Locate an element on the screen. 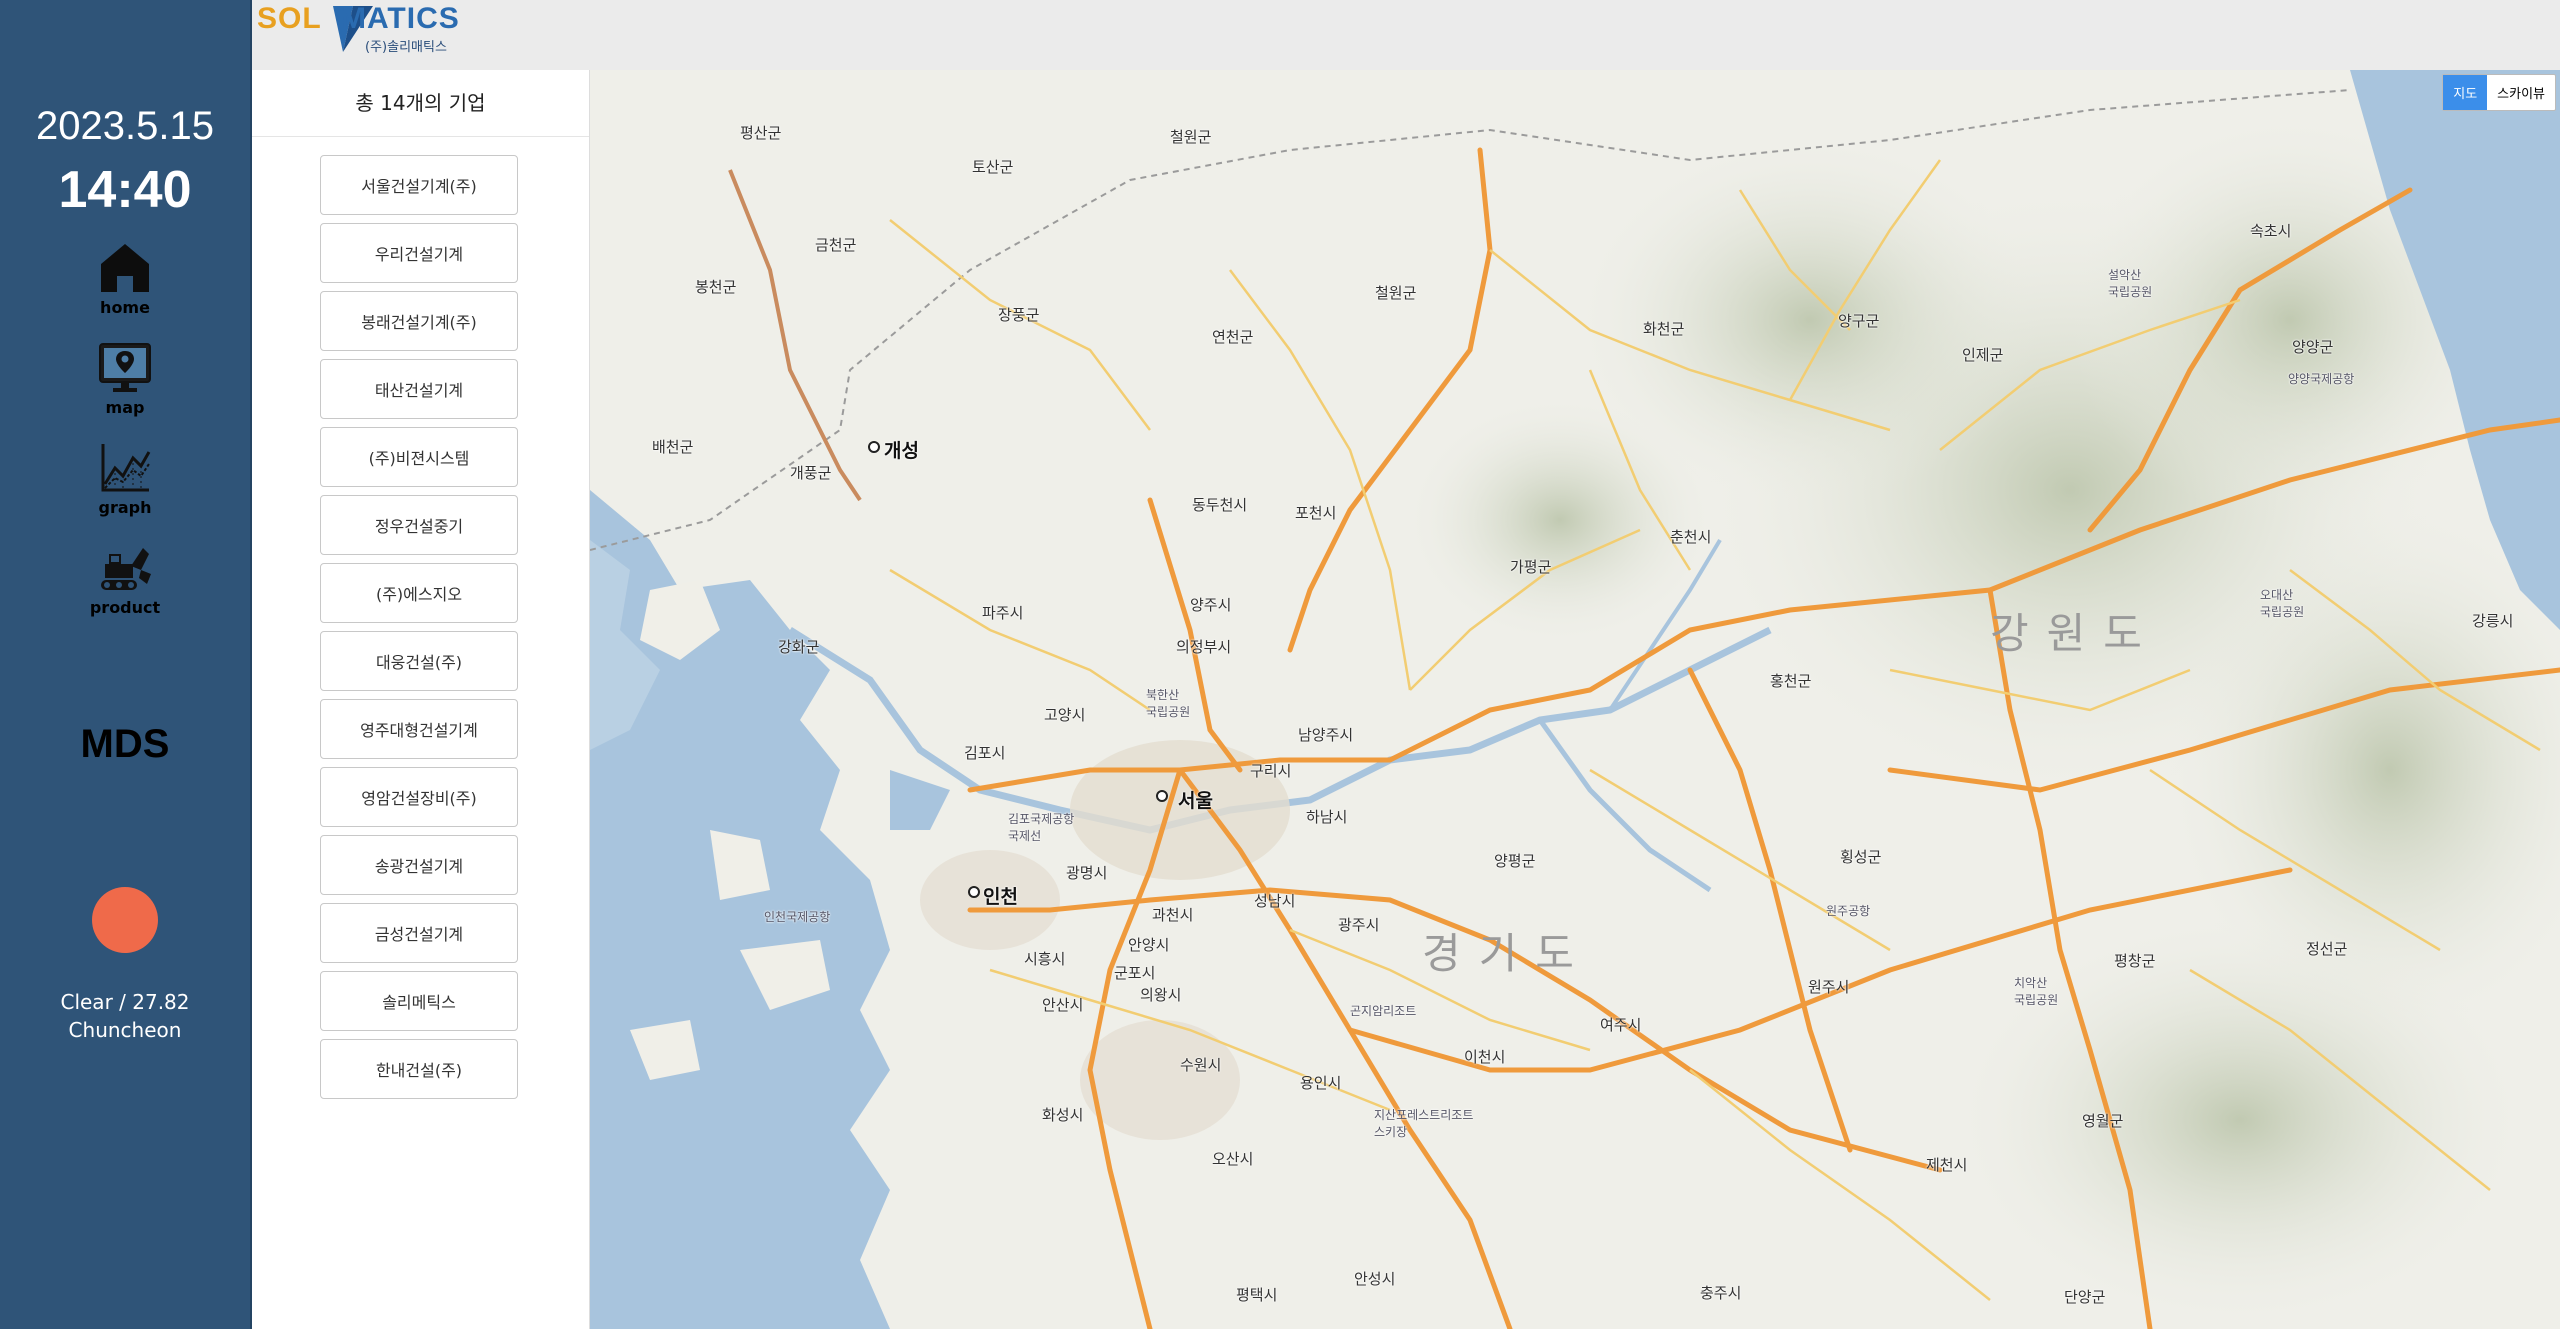 The height and width of the screenshot is (1329, 2560). company-item: 금성건설기계 is located at coordinates (419, 933).